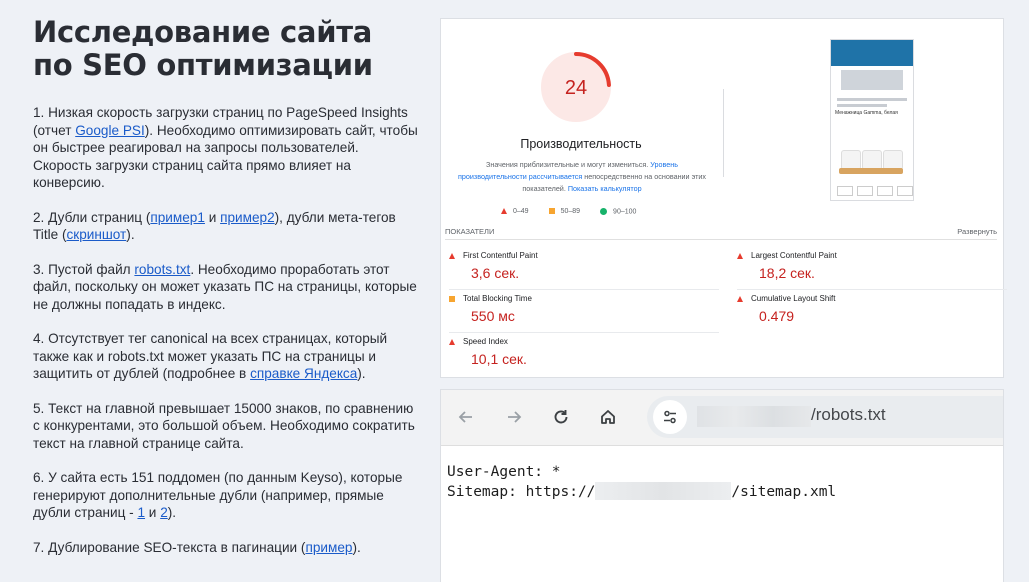 The width and height of the screenshot is (1029, 582). What do you see at coordinates (872, 270) in the screenshot?
I see `metric-lcp: Largest Contentful Paint 18,2 сек.` at bounding box center [872, 270].